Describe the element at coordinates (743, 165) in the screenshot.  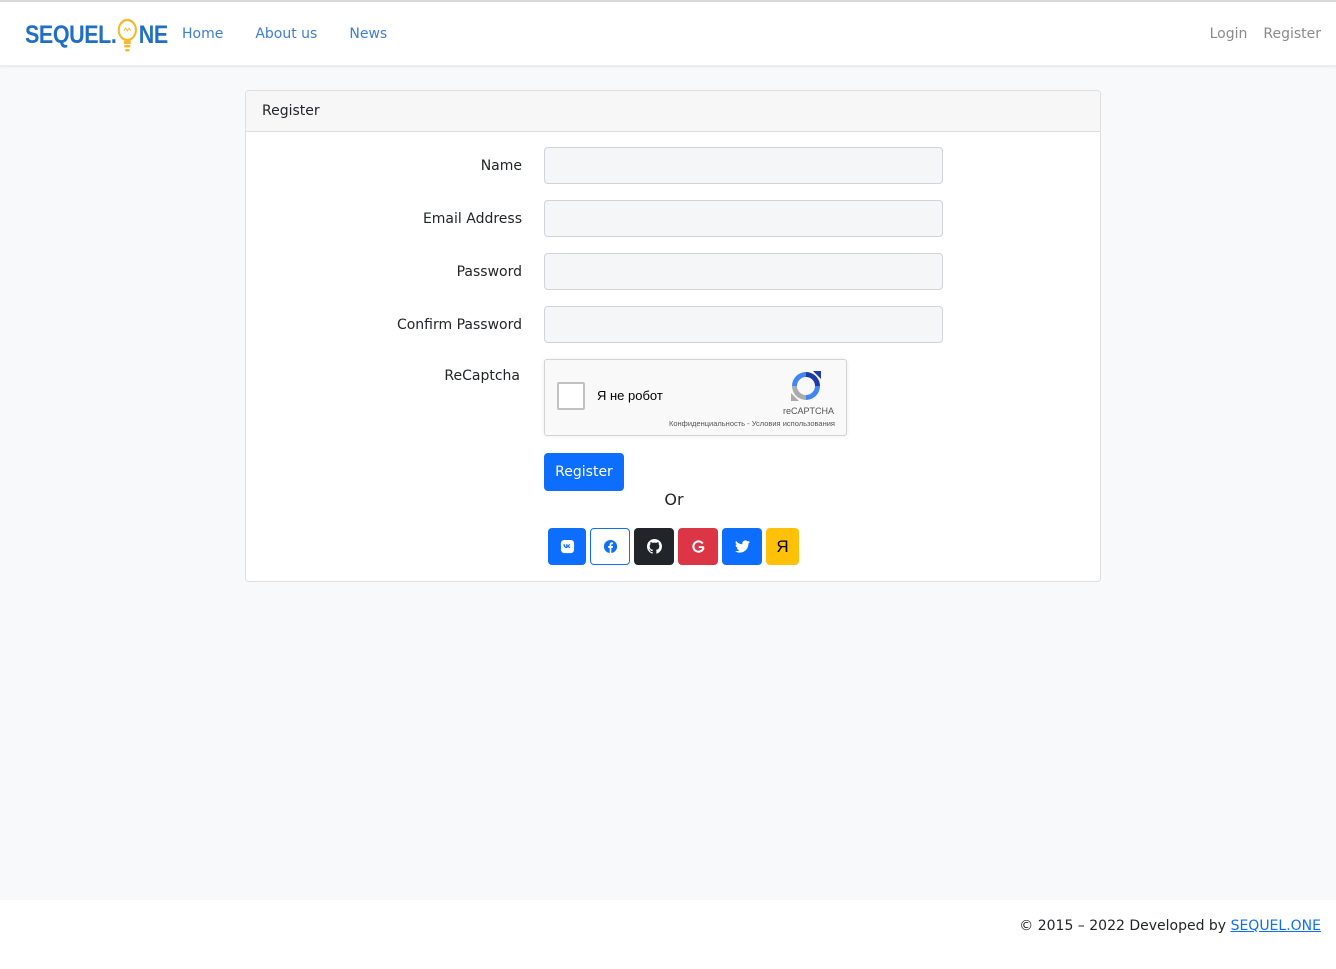
I see `name-input` at that location.